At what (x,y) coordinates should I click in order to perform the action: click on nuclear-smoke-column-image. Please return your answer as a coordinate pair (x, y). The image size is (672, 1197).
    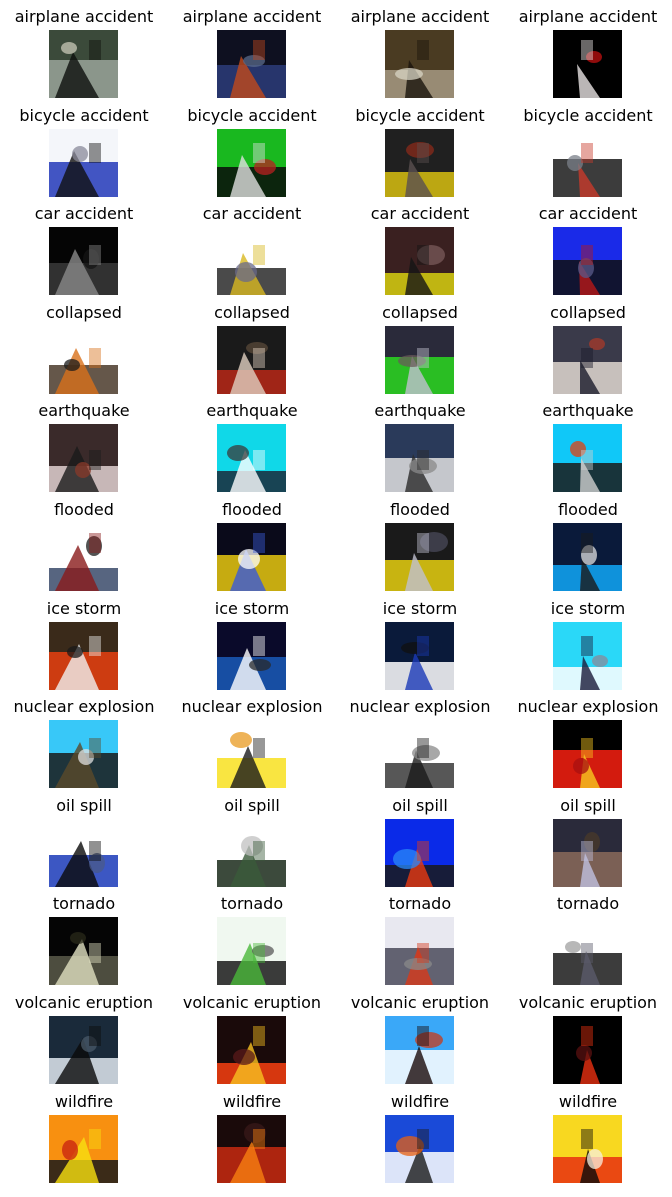
    Looking at the image, I should click on (419, 754).